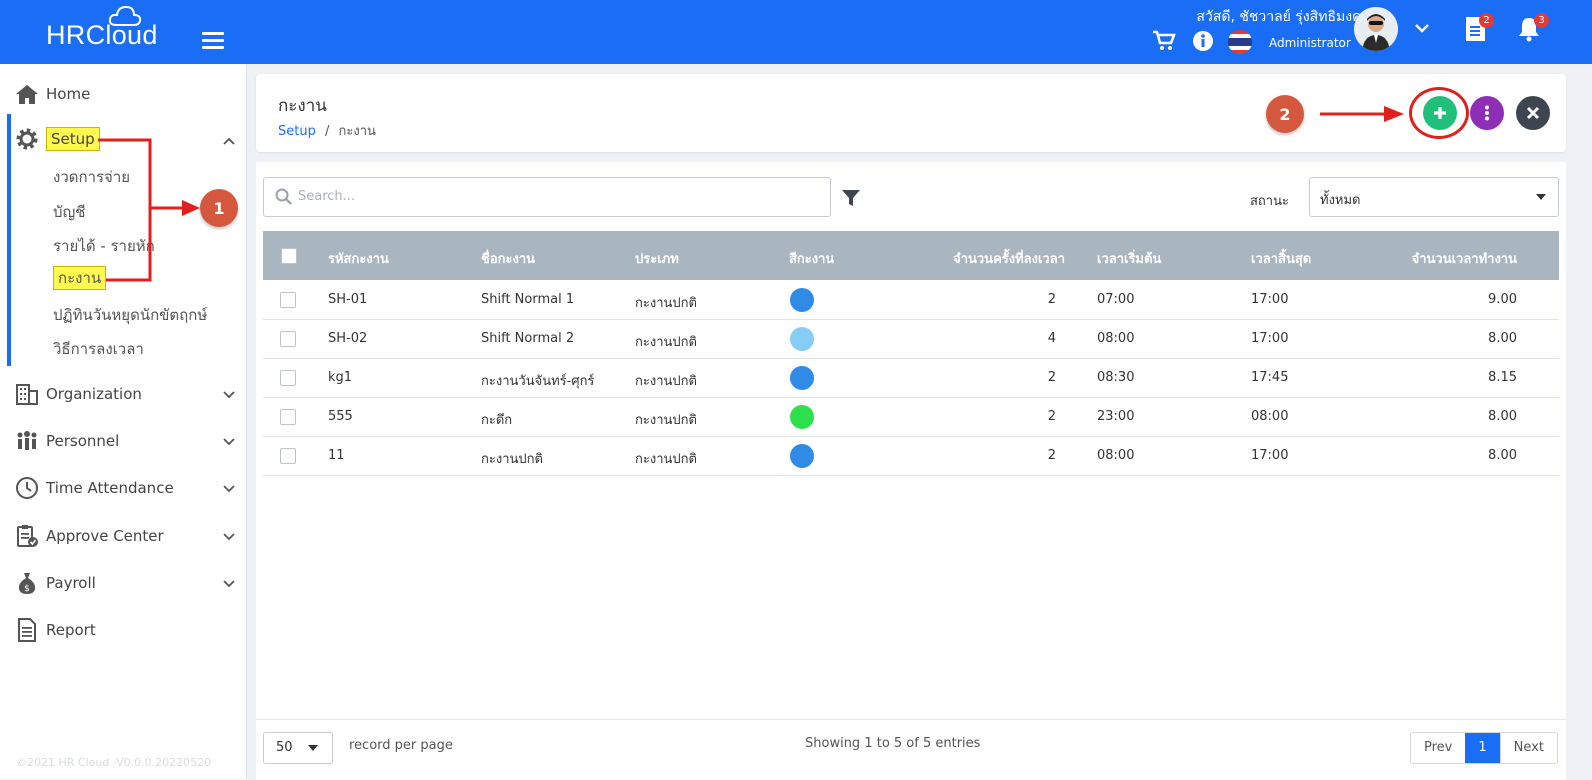 The height and width of the screenshot is (780, 1592). Describe the element at coordinates (1528, 748) in the screenshot. I see `next-page-button: Next` at that location.